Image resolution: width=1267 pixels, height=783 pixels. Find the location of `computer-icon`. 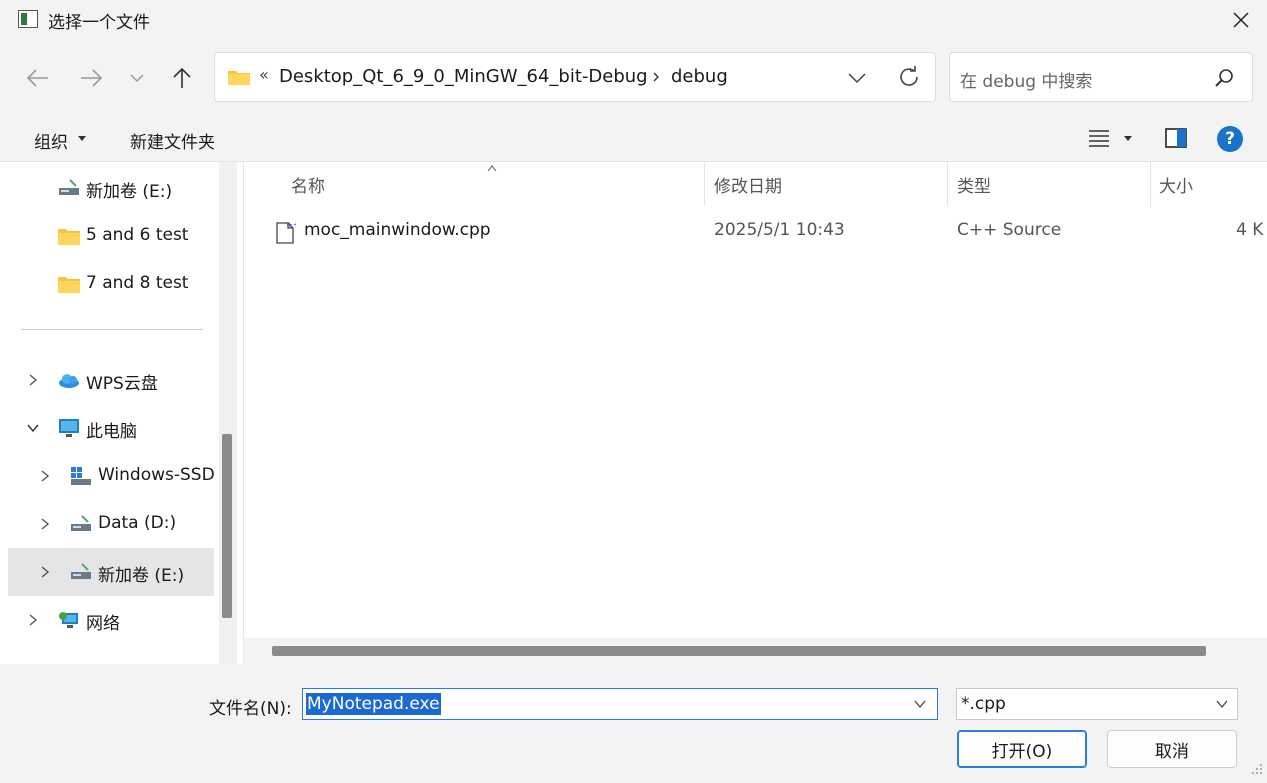

computer-icon is located at coordinates (69, 428).